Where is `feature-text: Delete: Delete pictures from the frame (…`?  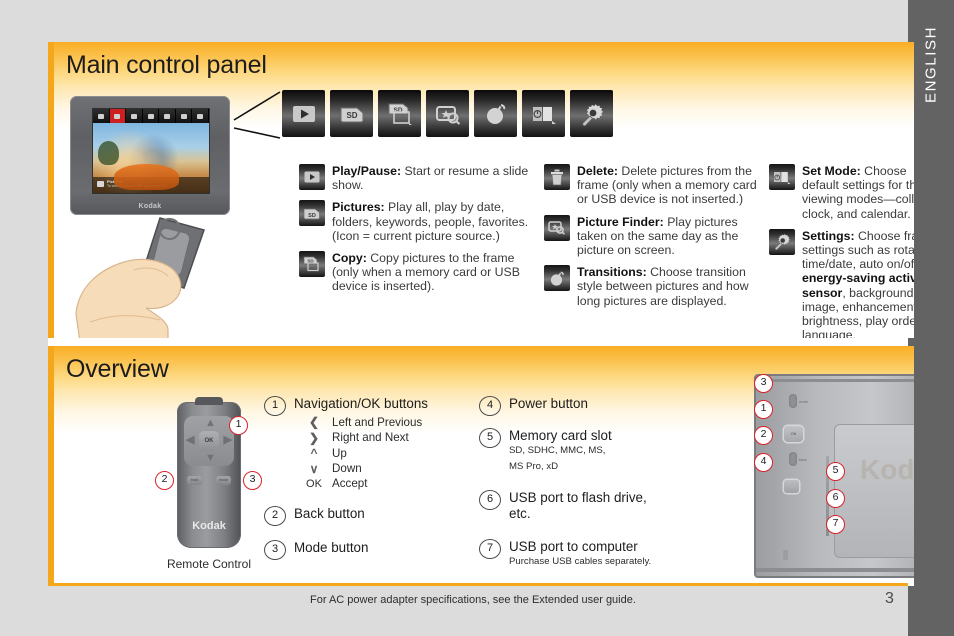 feature-text: Delete: Delete pictures from the frame (… is located at coordinates (667, 185).